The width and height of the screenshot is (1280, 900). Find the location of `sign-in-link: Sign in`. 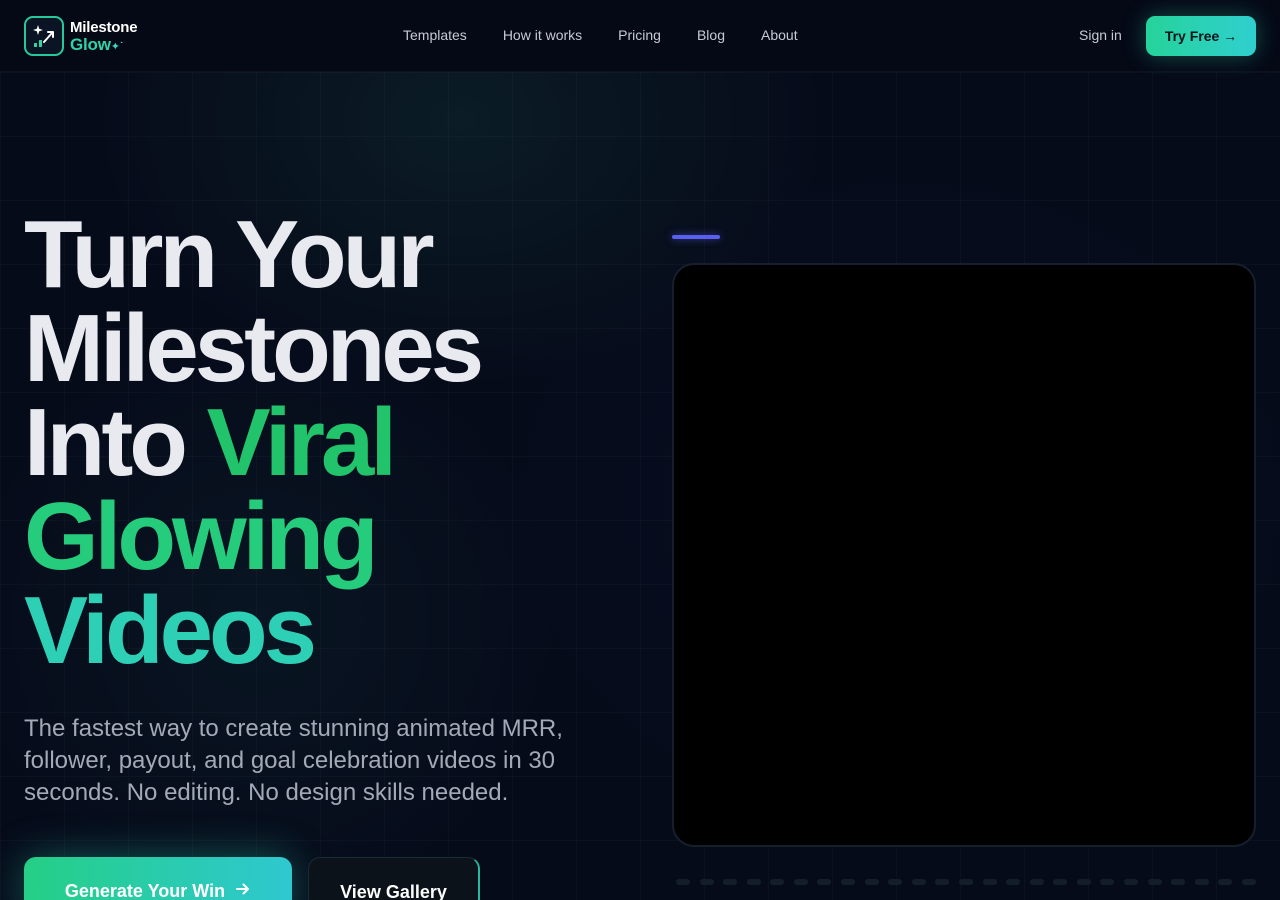

sign-in-link: Sign in is located at coordinates (1100, 35).